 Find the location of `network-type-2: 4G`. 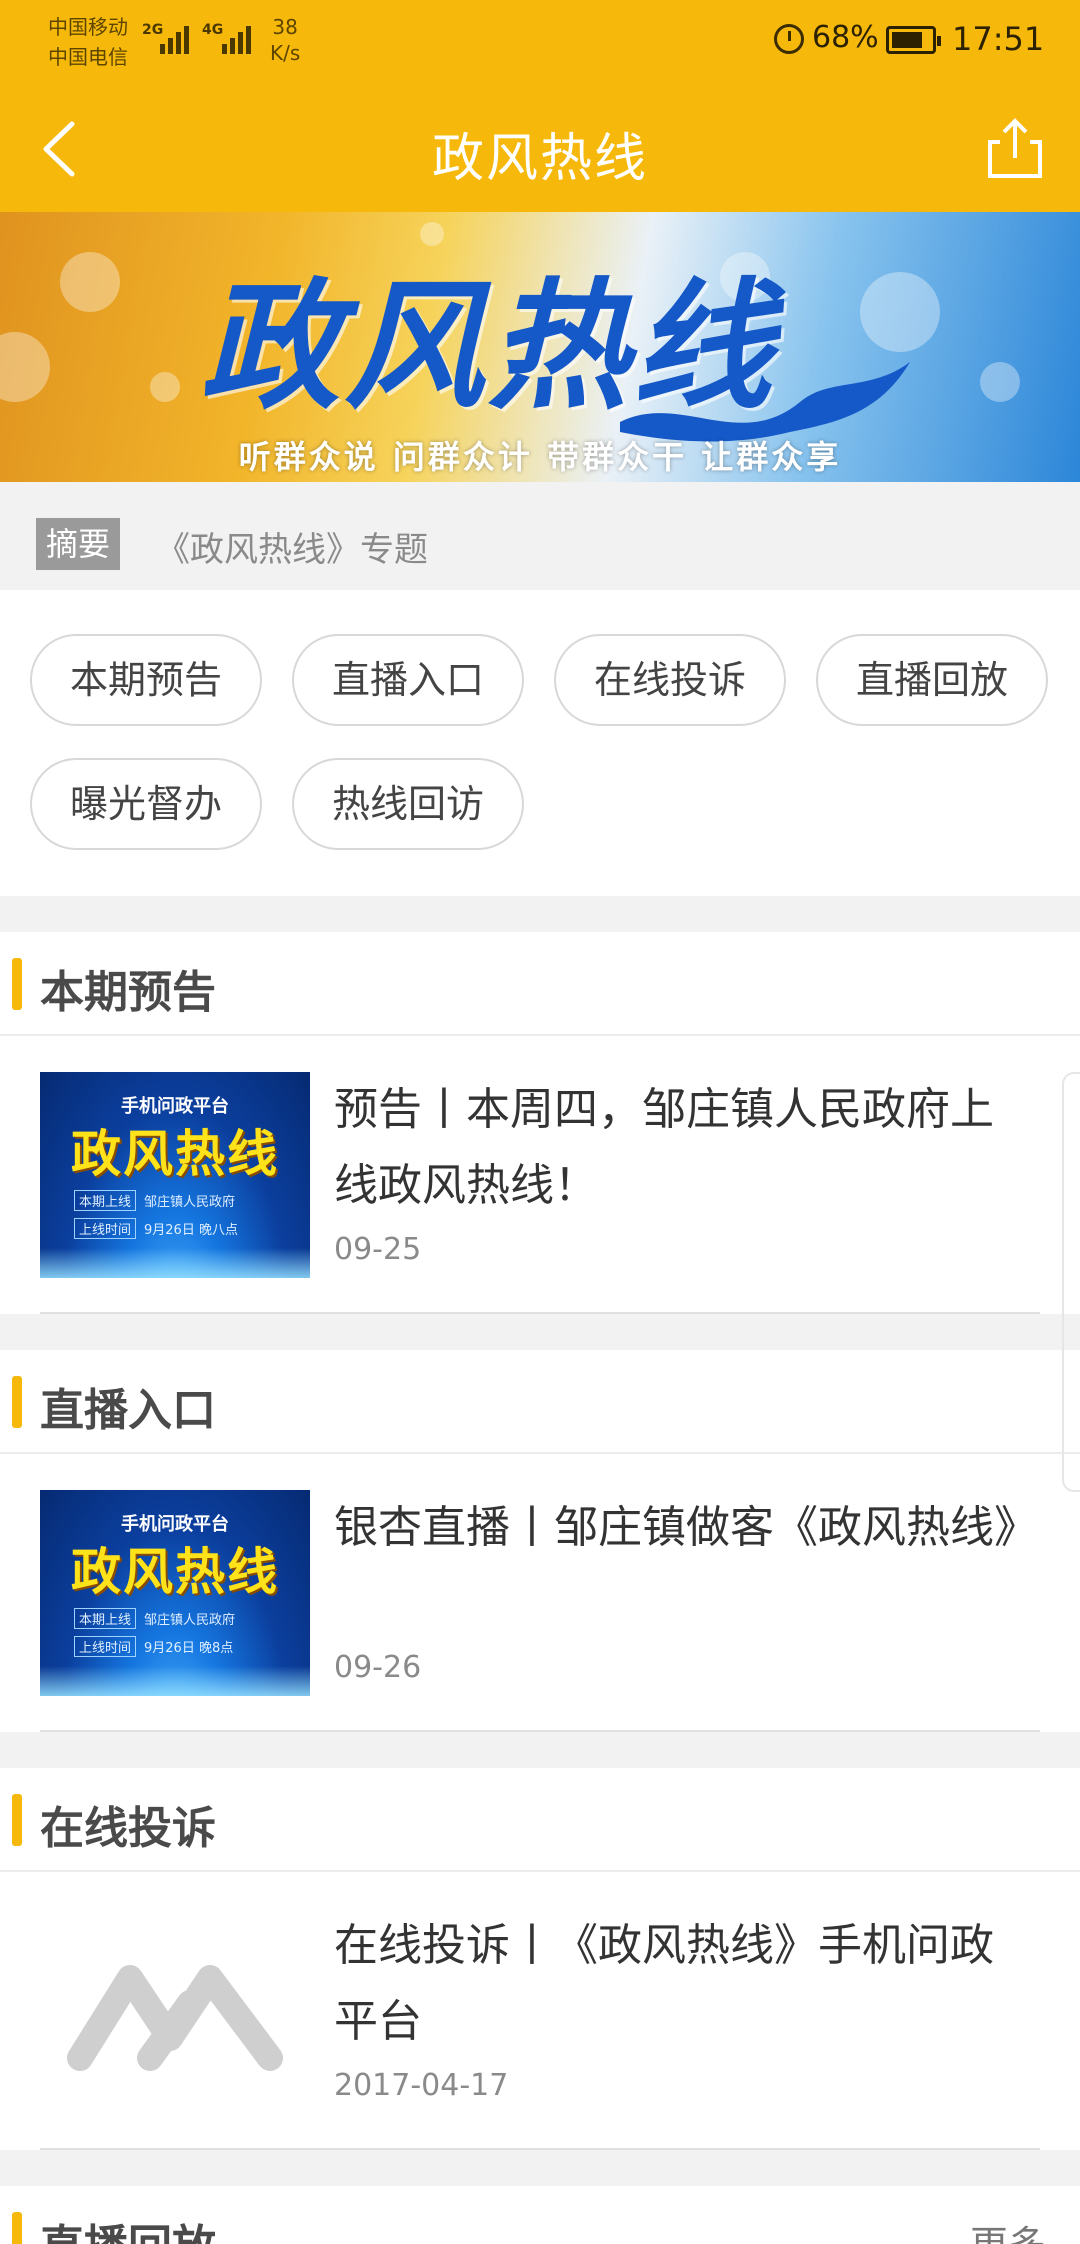

network-type-2: 4G is located at coordinates (213, 30).